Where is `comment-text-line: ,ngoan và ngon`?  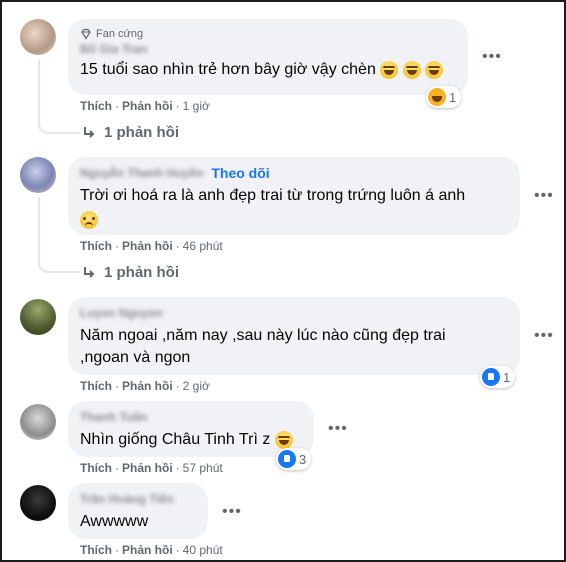 comment-text-line: ,ngoan và ngon is located at coordinates (135, 357).